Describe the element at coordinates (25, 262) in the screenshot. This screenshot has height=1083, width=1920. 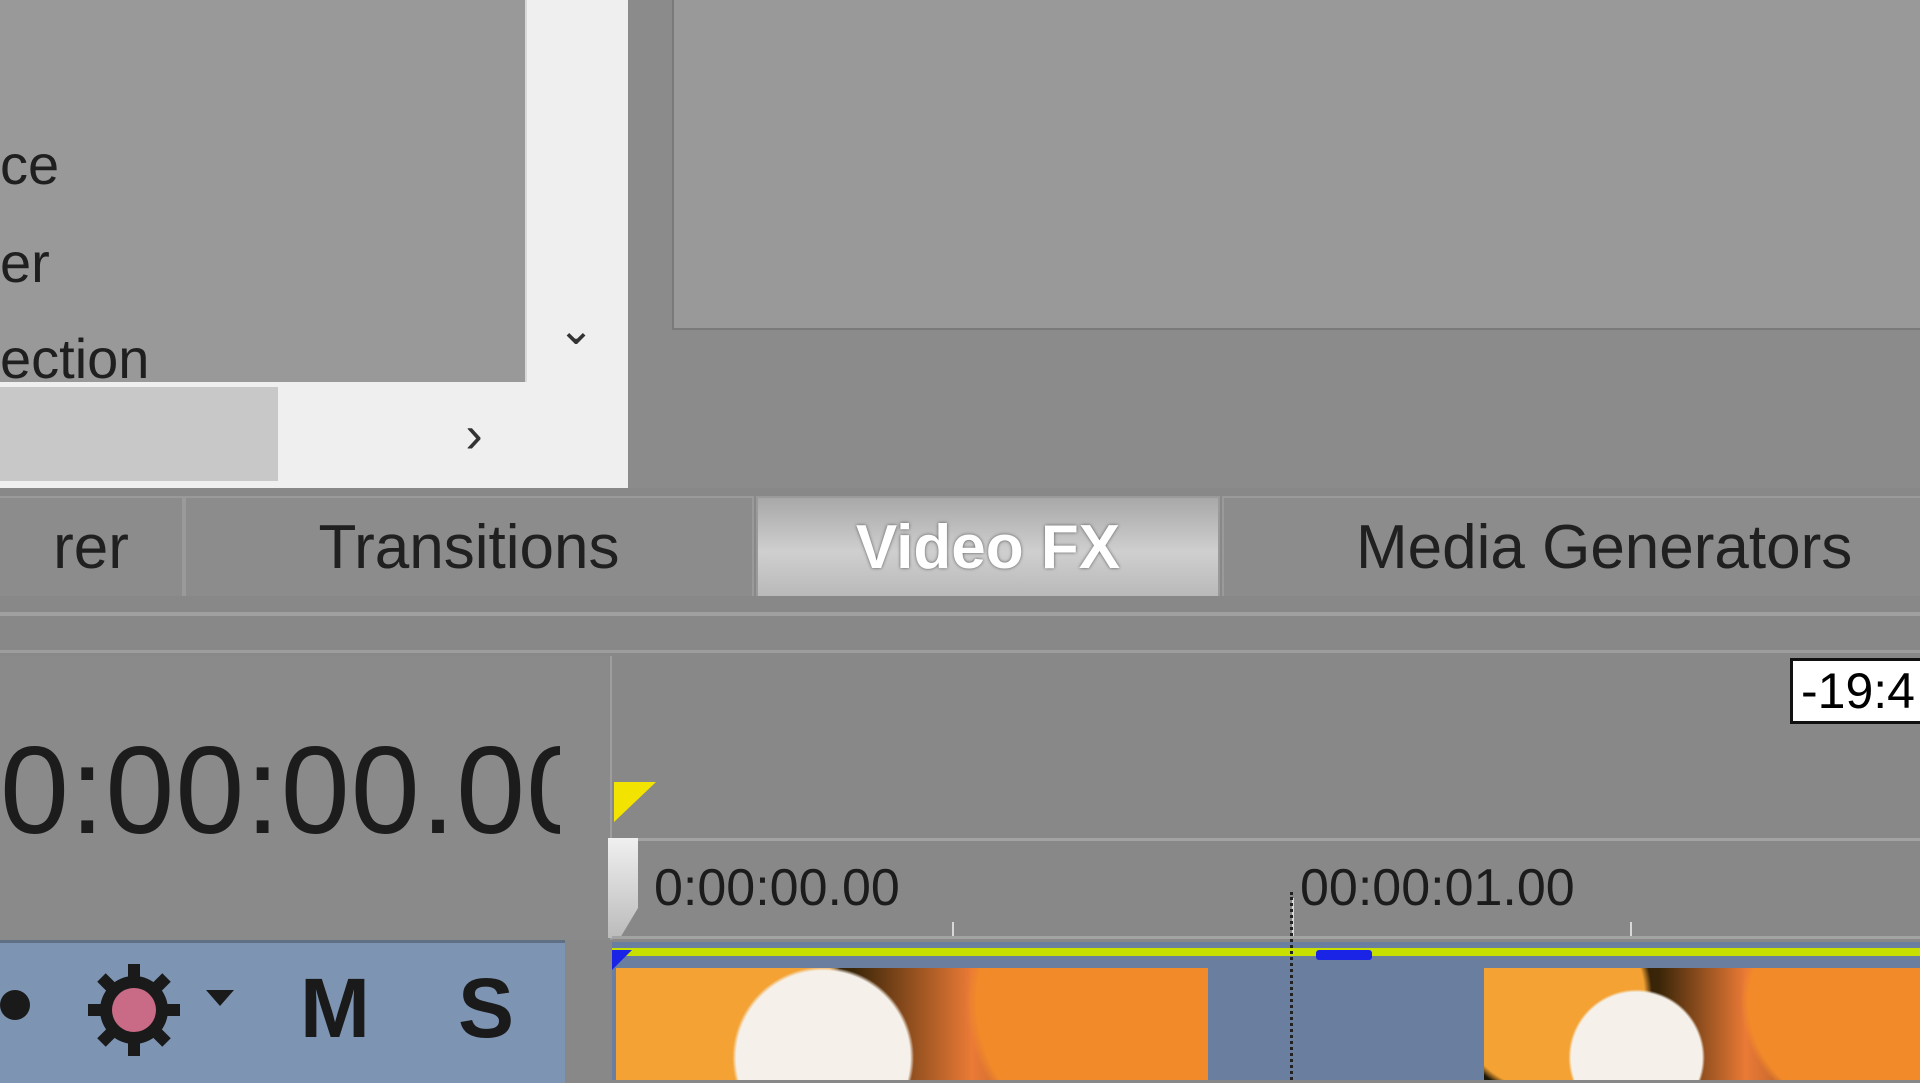
I see `list-item: er` at that location.